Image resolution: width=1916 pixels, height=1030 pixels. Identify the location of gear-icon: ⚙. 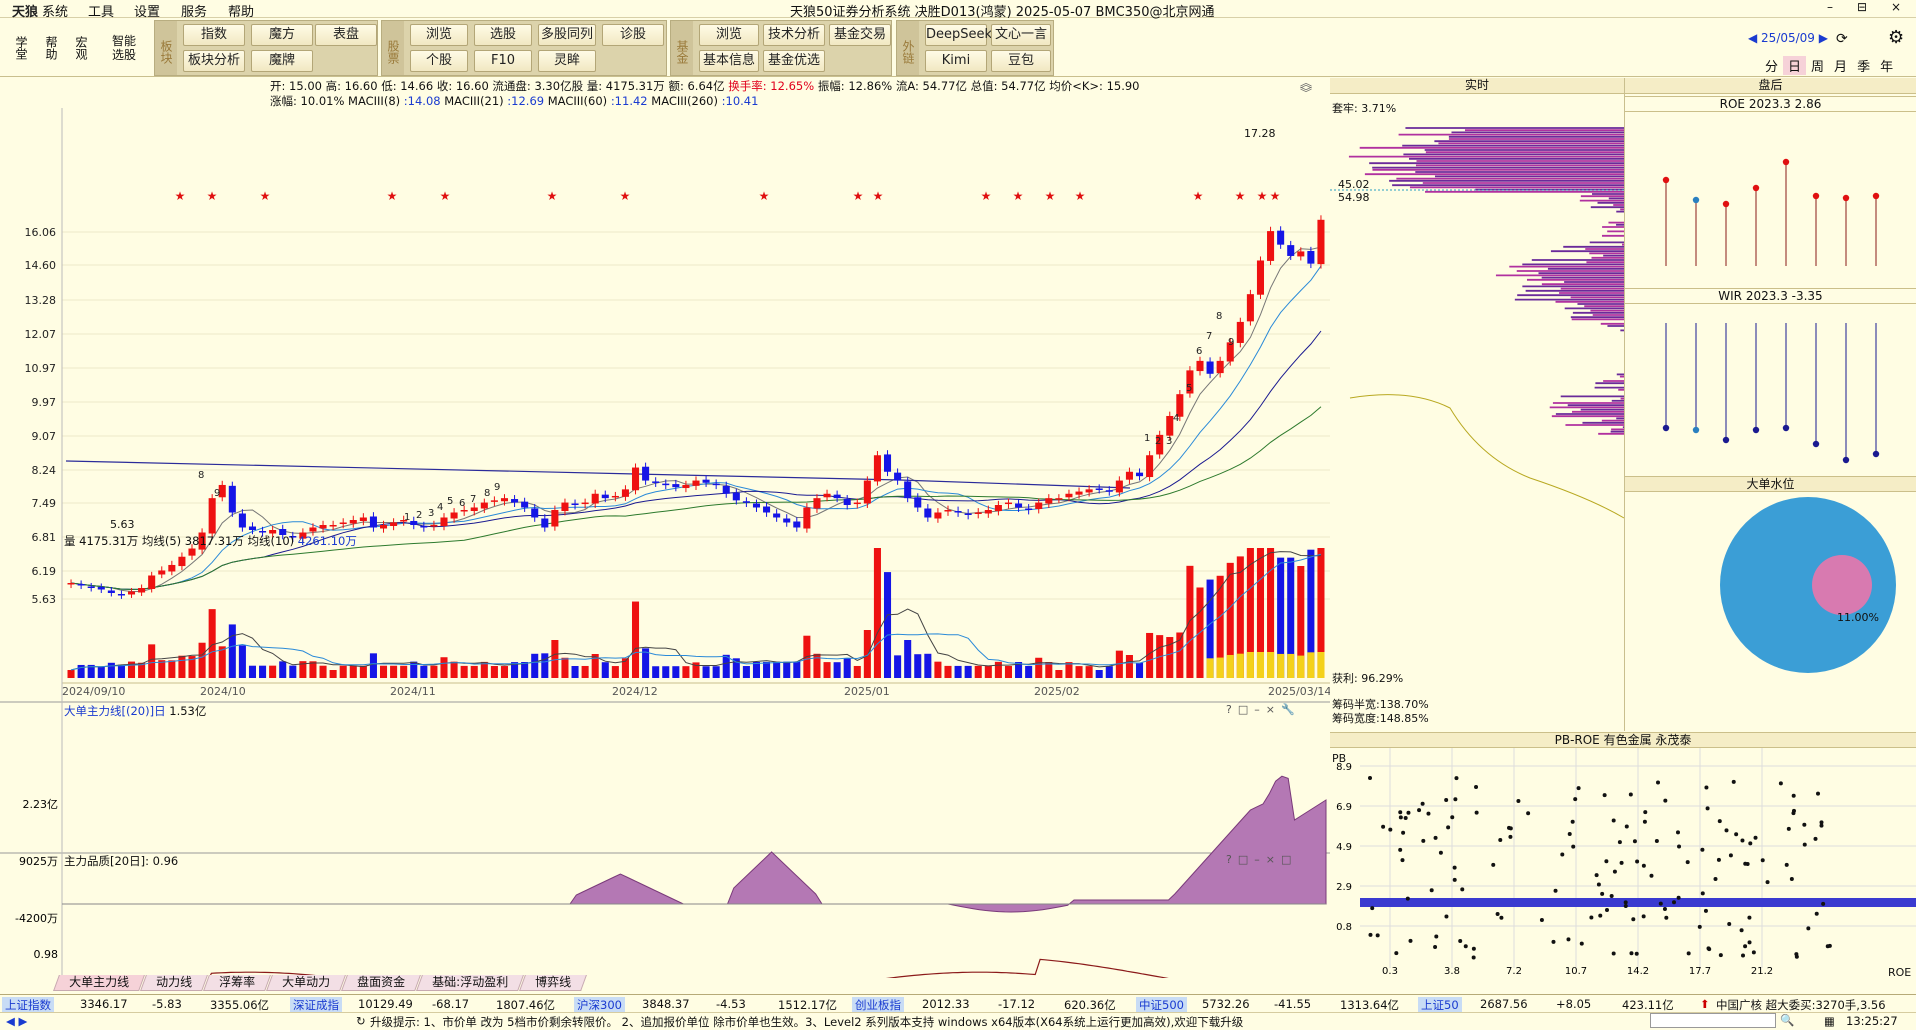
(1896, 37).